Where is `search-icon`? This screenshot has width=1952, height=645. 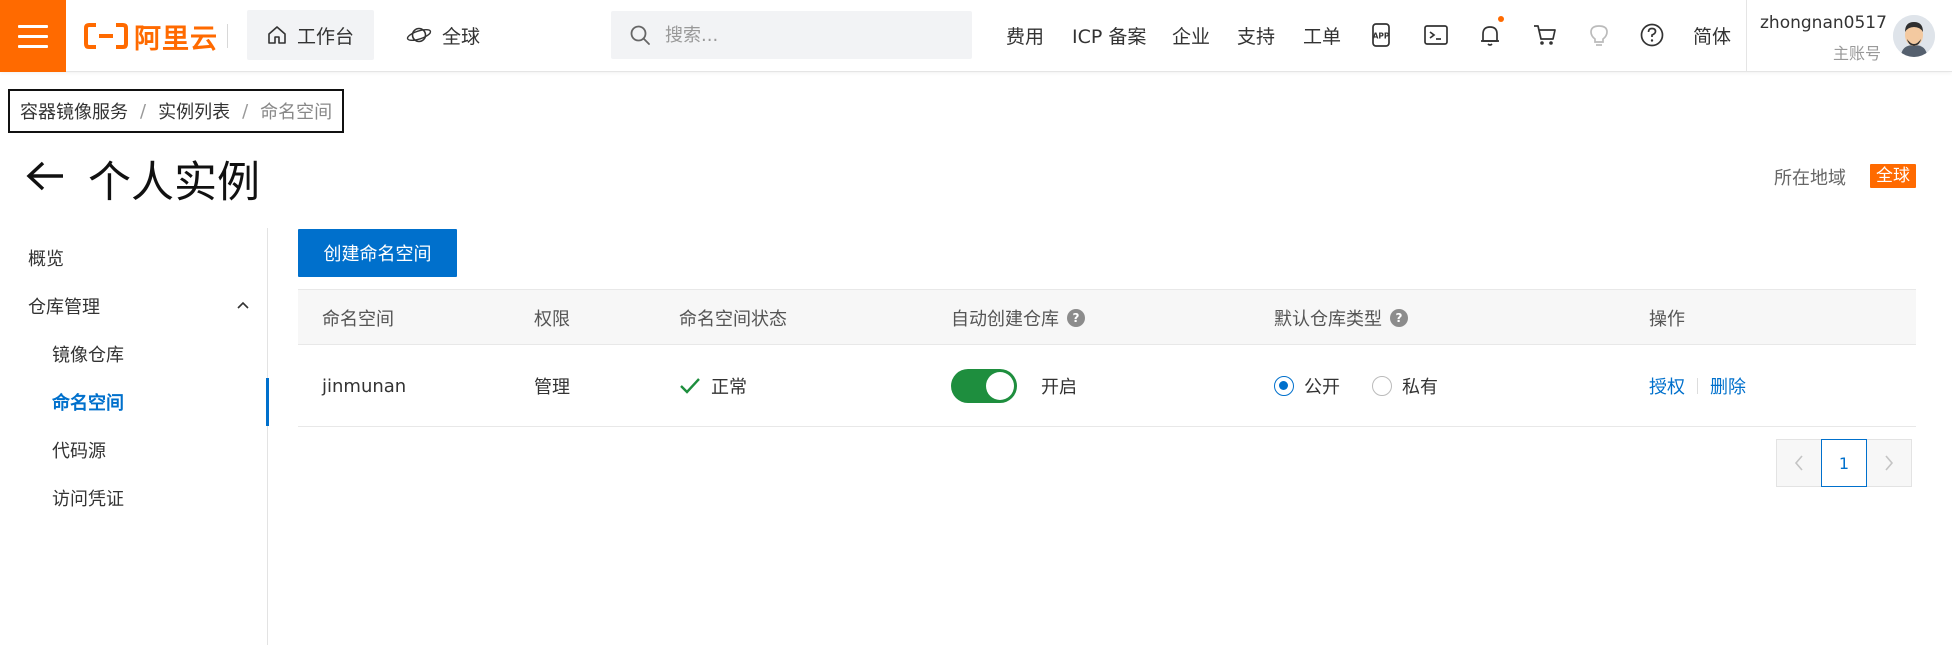 search-icon is located at coordinates (640, 35).